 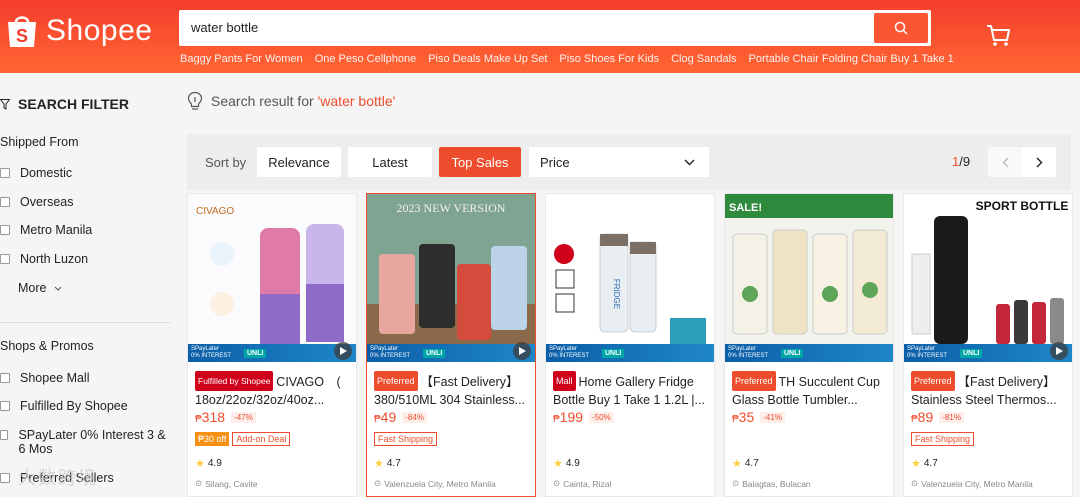 I want to click on suggestion-link: Clog Sandals, so click(x=703, y=59).